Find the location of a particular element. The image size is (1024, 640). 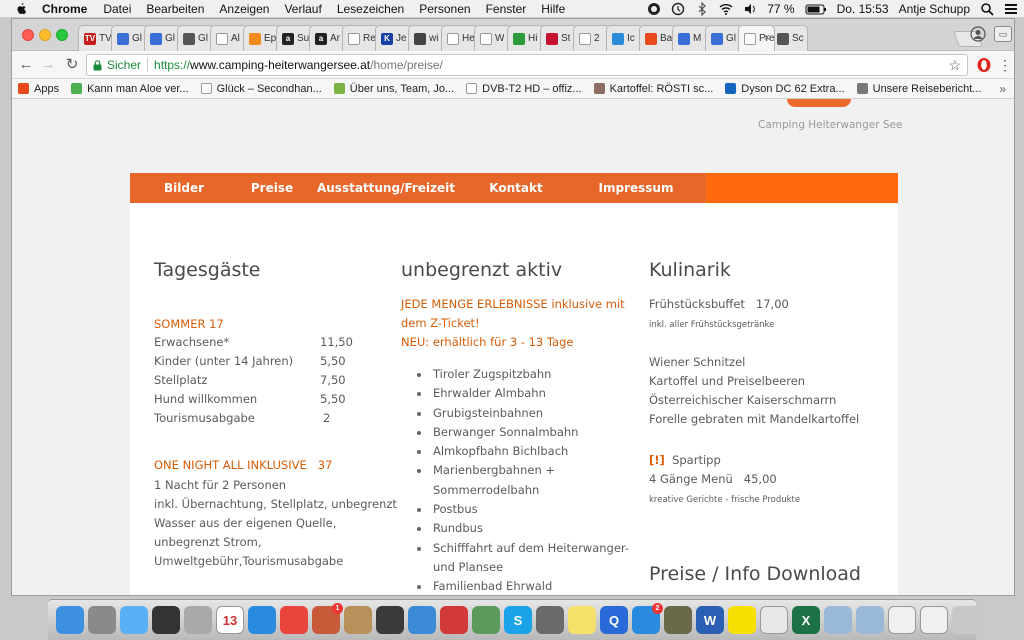

opera-extension-icon is located at coordinates (984, 65).